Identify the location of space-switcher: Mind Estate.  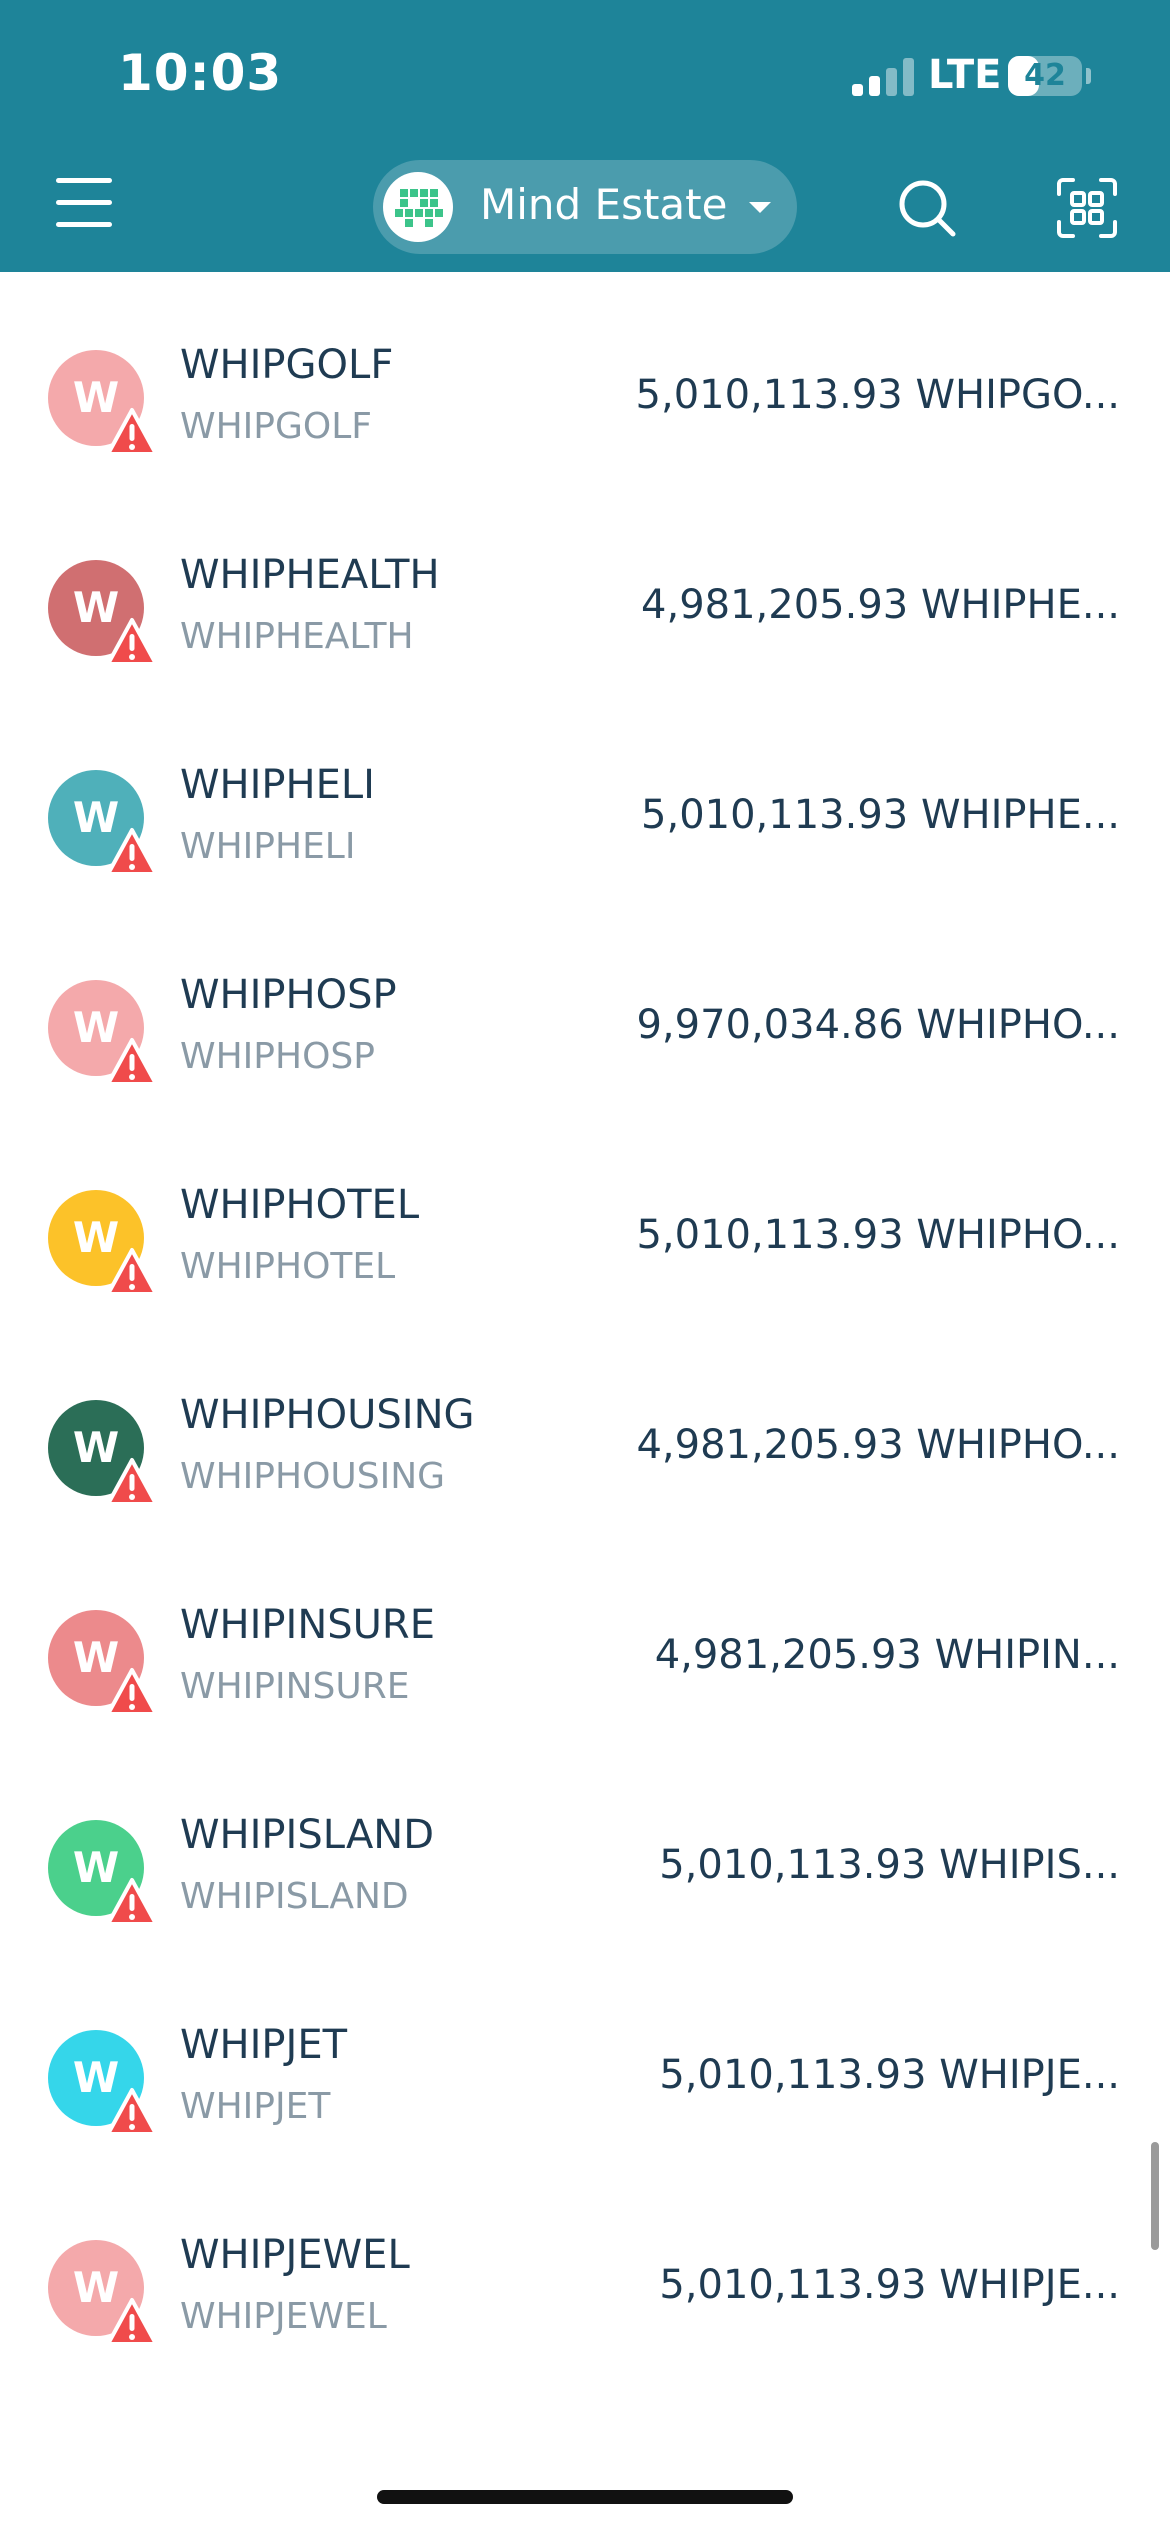
(585, 207).